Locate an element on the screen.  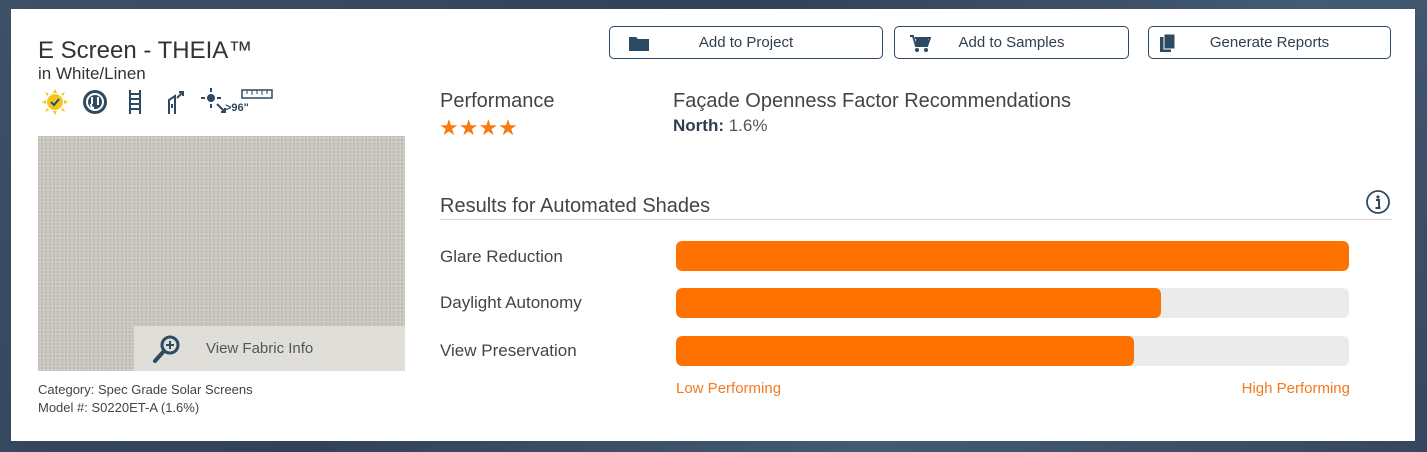
view-fabric-info-button: View Fabric Info is located at coordinates (269, 348).